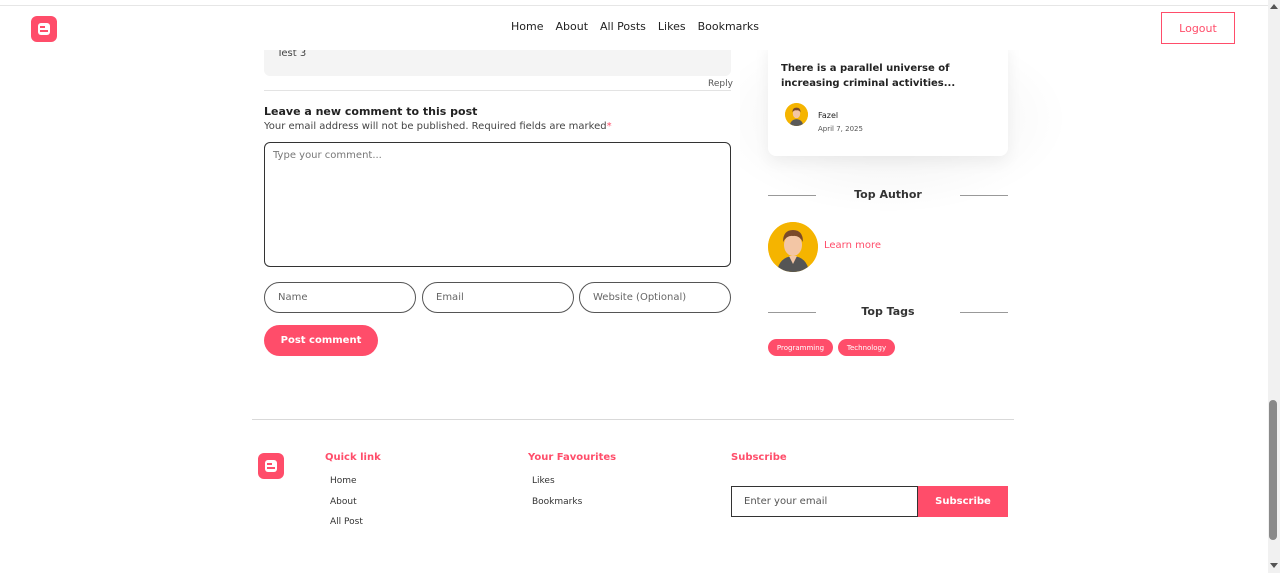  What do you see at coordinates (623, 26) in the screenshot?
I see `nav-all-posts: All Posts` at bounding box center [623, 26].